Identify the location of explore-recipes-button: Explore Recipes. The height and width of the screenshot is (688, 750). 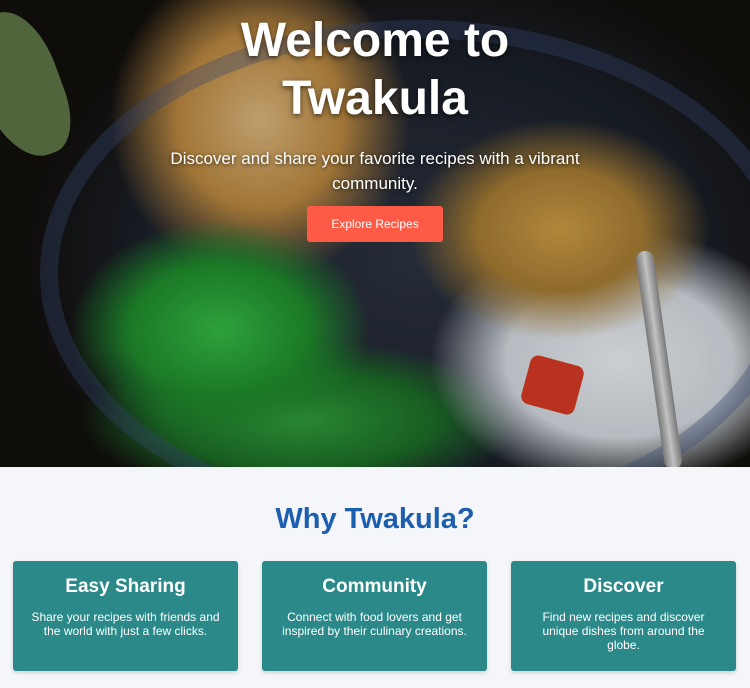
(375, 224).